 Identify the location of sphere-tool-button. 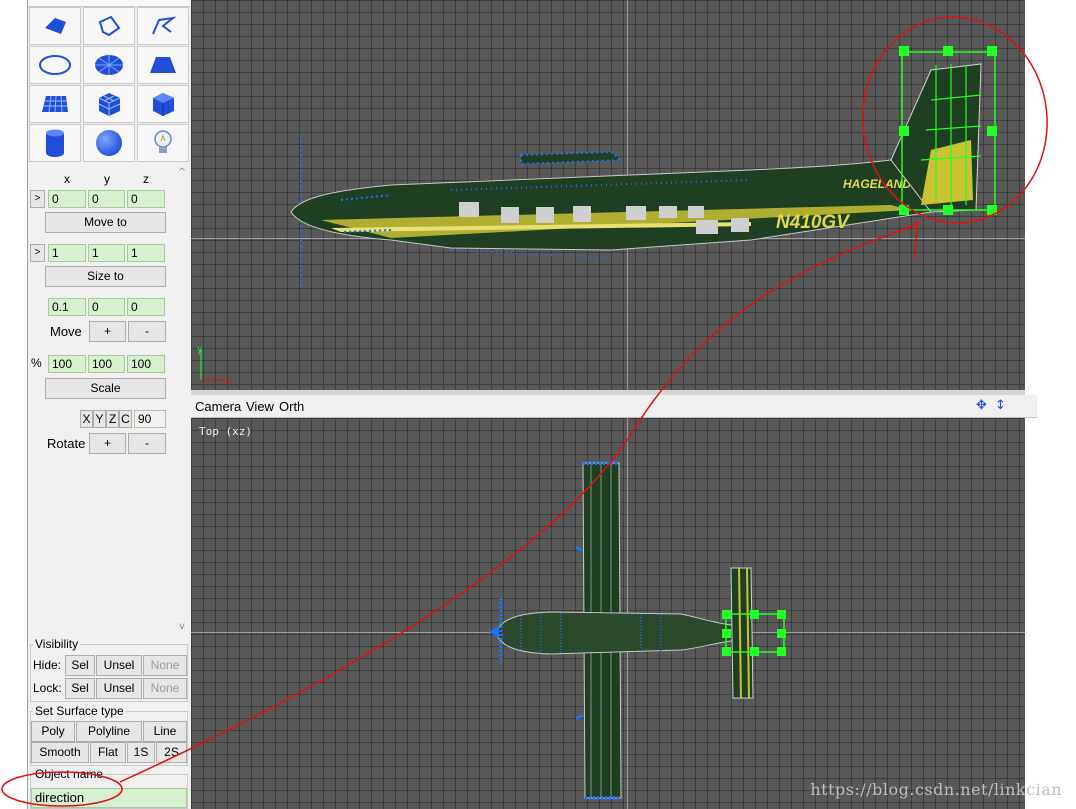
(109, 143).